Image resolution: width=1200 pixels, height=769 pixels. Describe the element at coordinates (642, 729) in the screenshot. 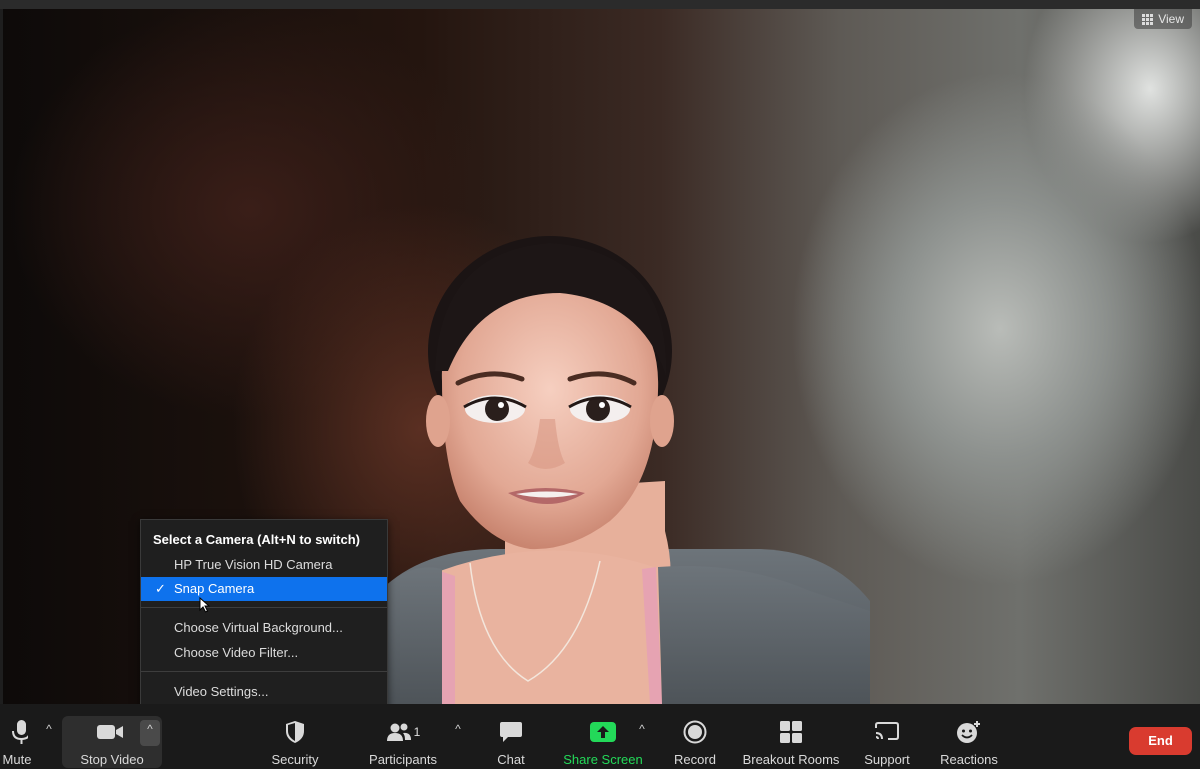

I see `share-options-caret: ^` at that location.